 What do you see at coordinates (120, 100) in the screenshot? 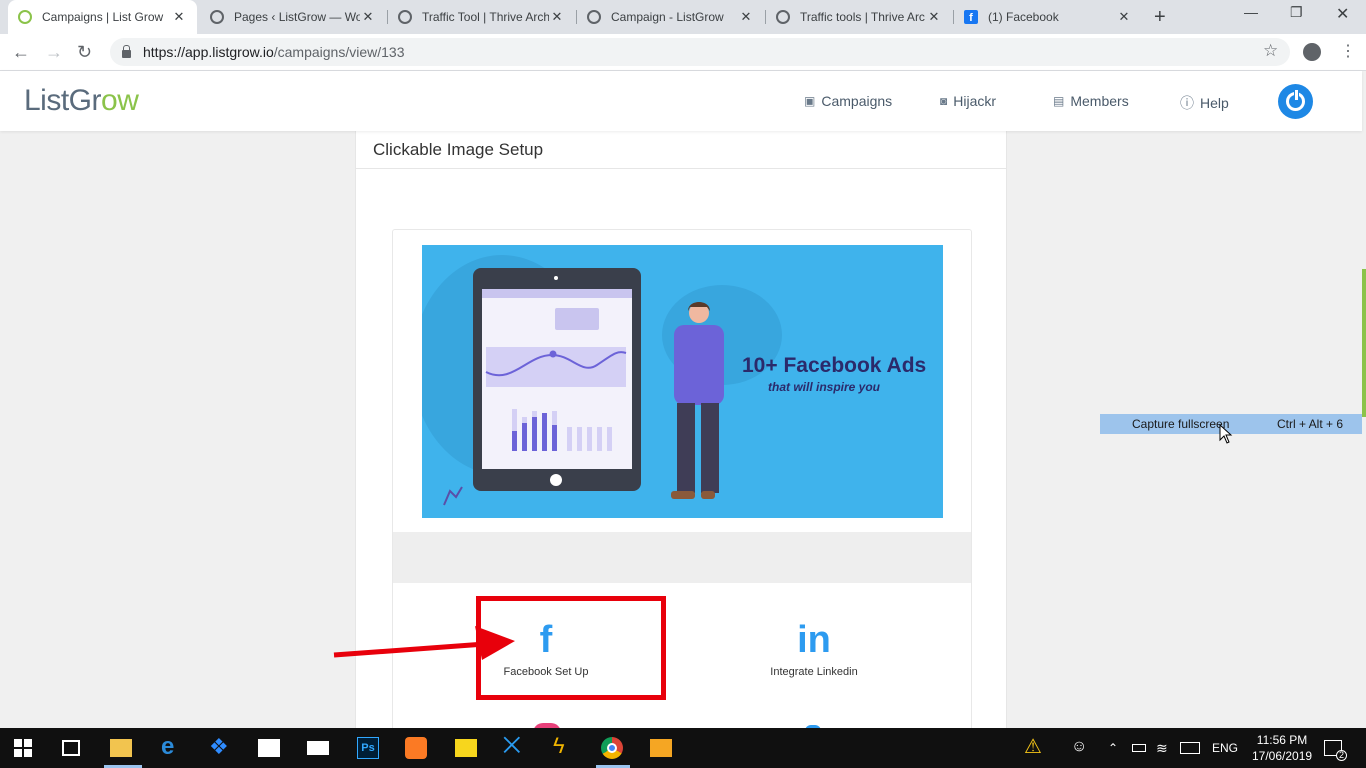
I see `logo-text-part2: ow` at bounding box center [120, 100].